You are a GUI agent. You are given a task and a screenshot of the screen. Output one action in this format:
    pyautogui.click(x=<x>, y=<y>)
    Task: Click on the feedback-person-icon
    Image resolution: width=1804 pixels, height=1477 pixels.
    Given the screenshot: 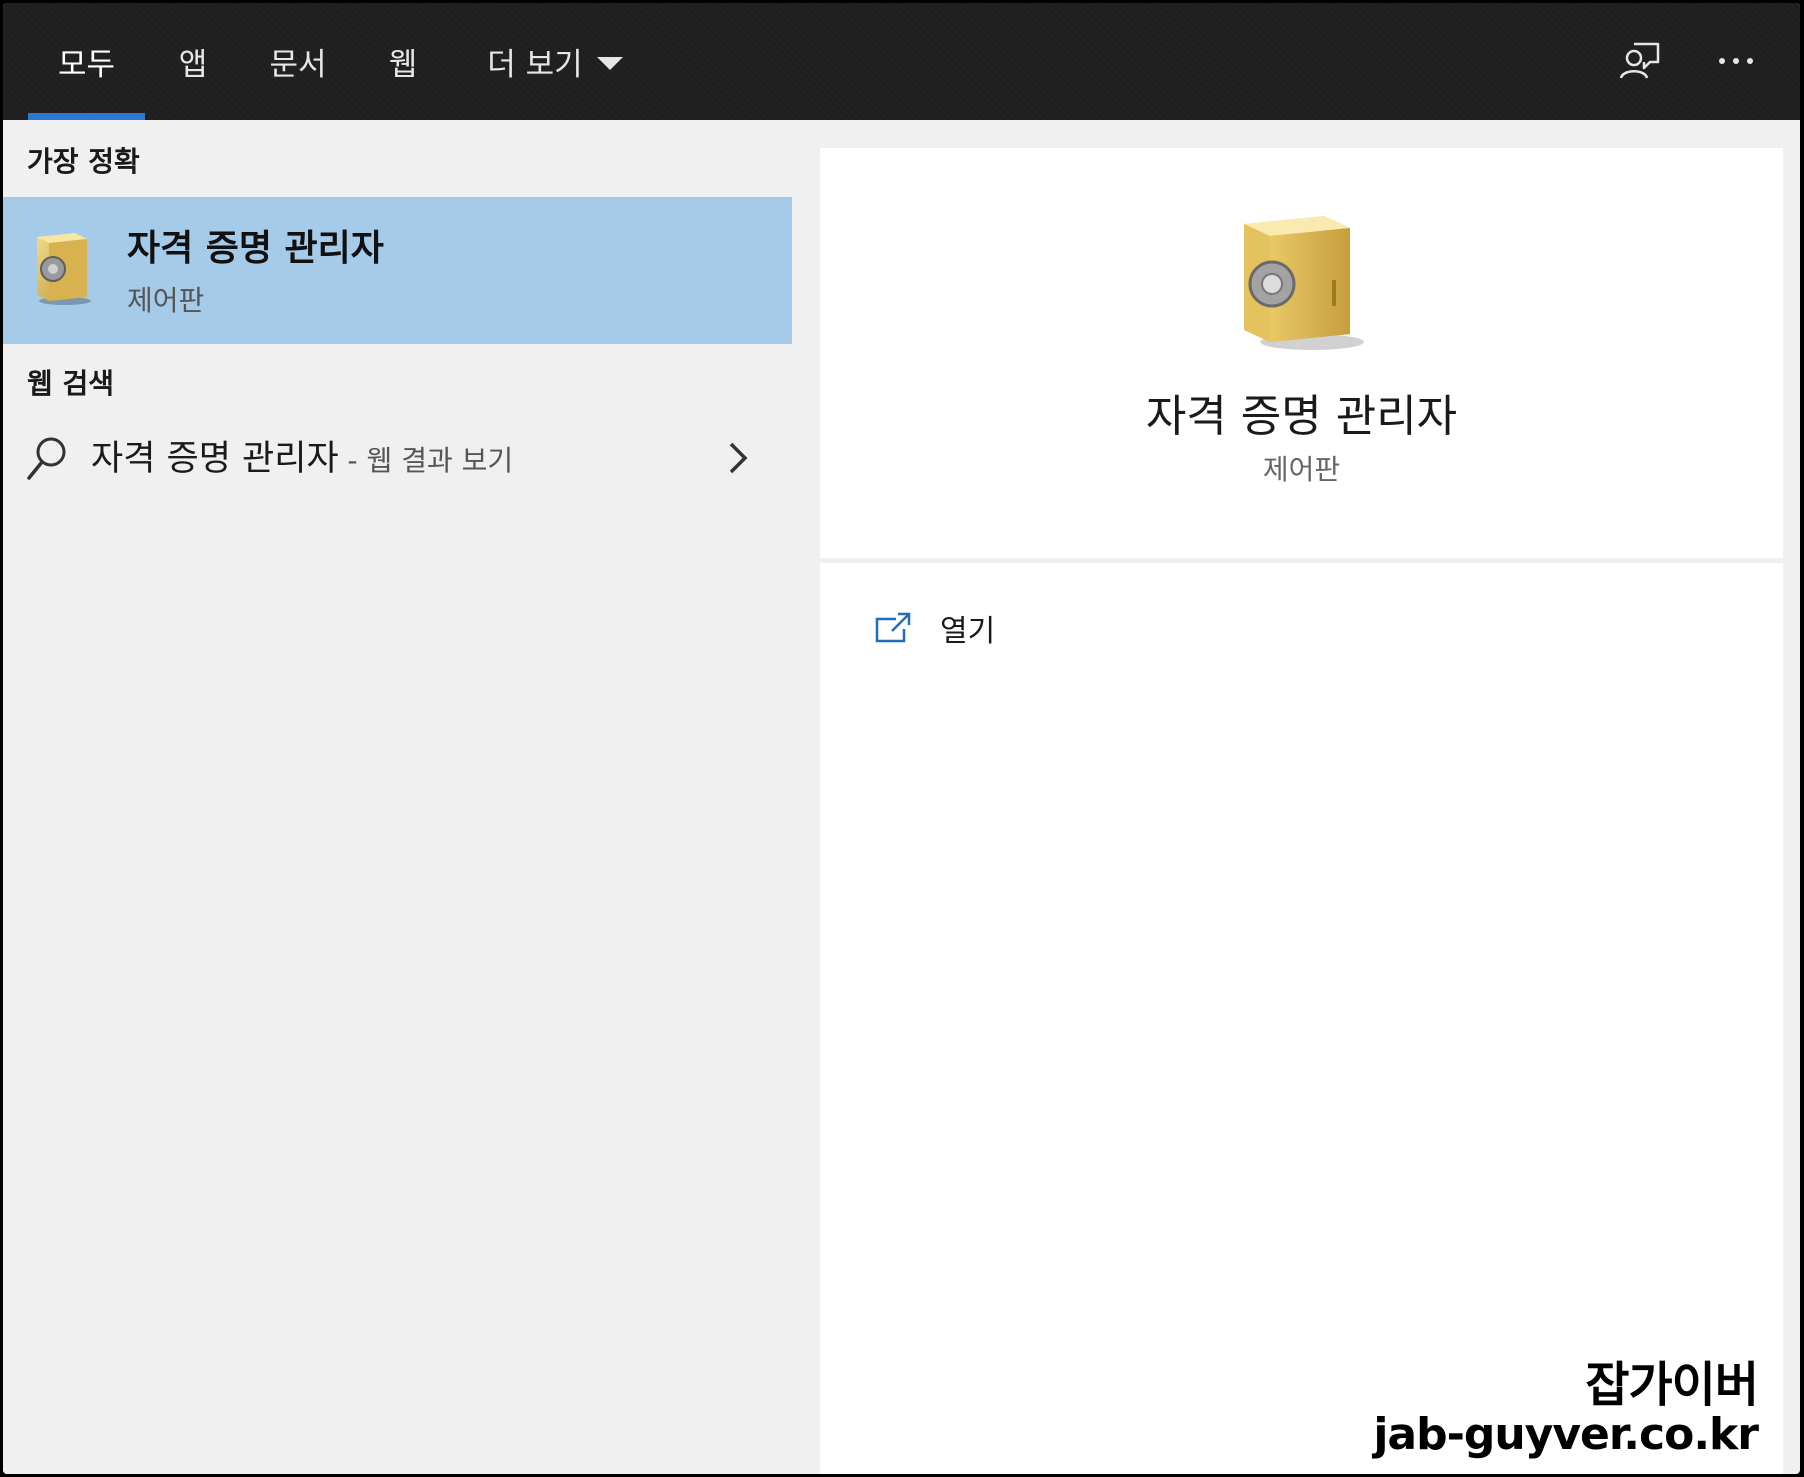 What is the action you would take?
    pyautogui.click(x=1639, y=60)
    